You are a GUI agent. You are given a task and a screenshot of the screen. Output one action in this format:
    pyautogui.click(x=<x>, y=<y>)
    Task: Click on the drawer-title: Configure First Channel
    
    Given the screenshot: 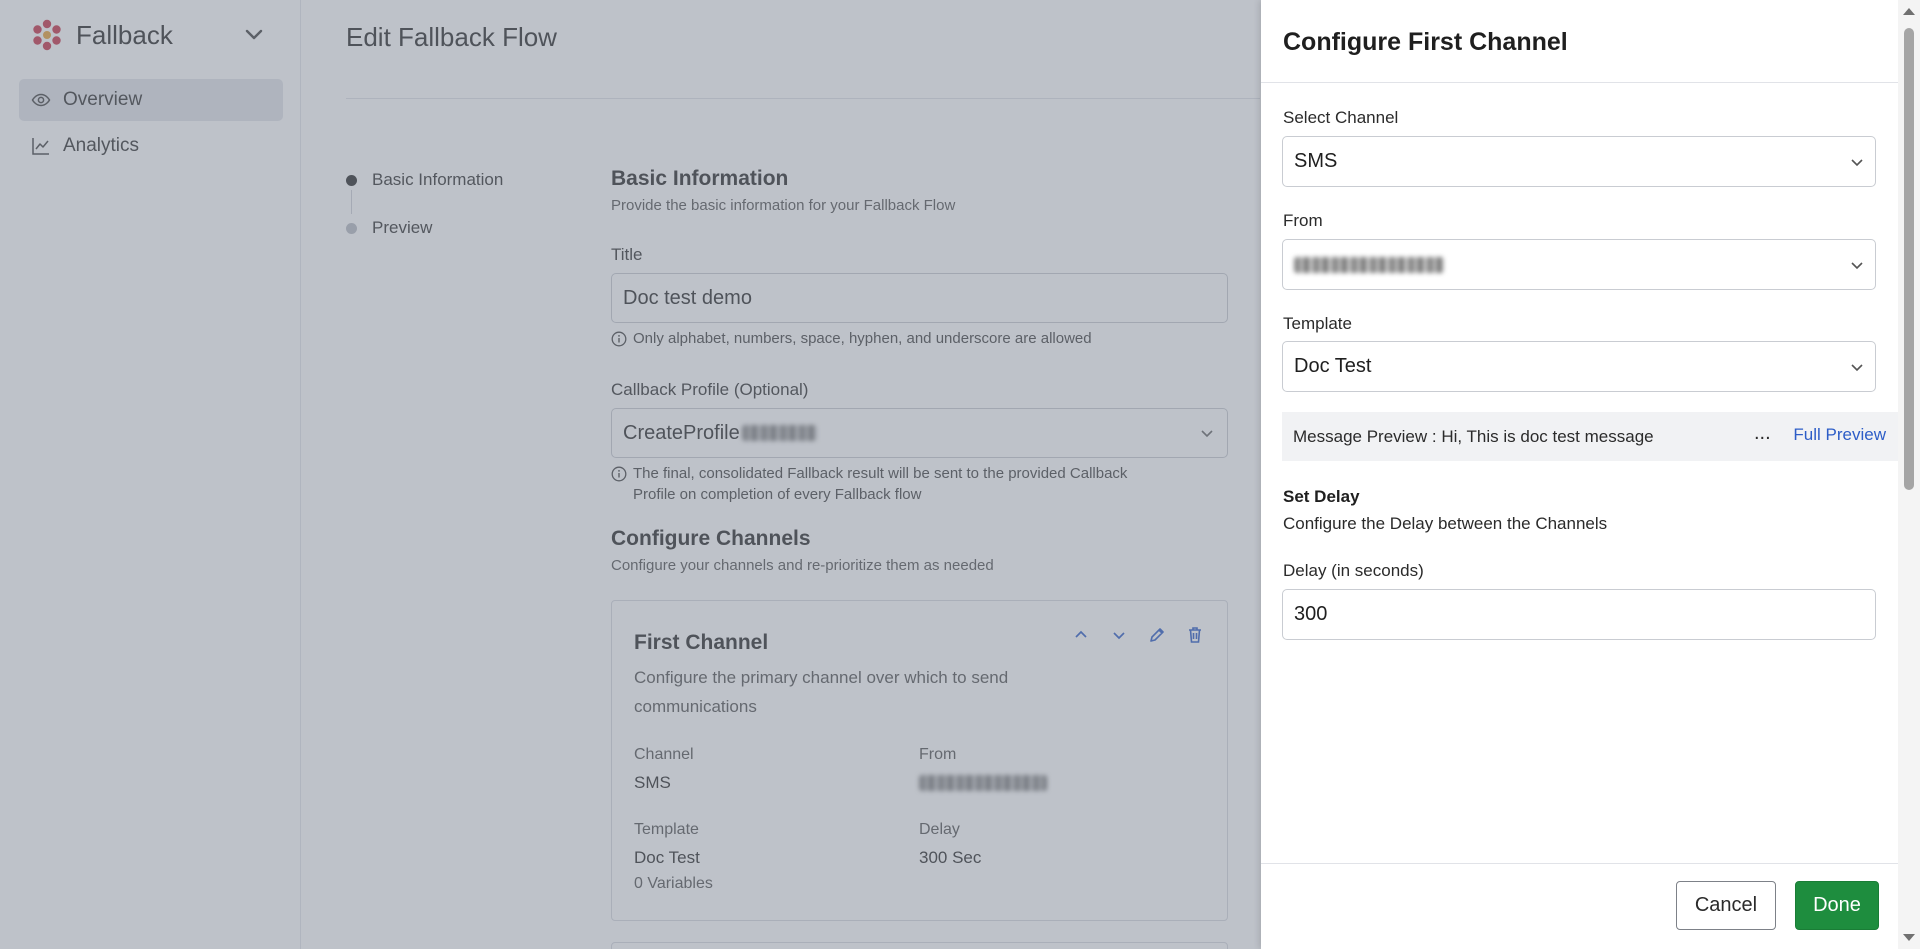 What is the action you would take?
    pyautogui.click(x=1425, y=42)
    